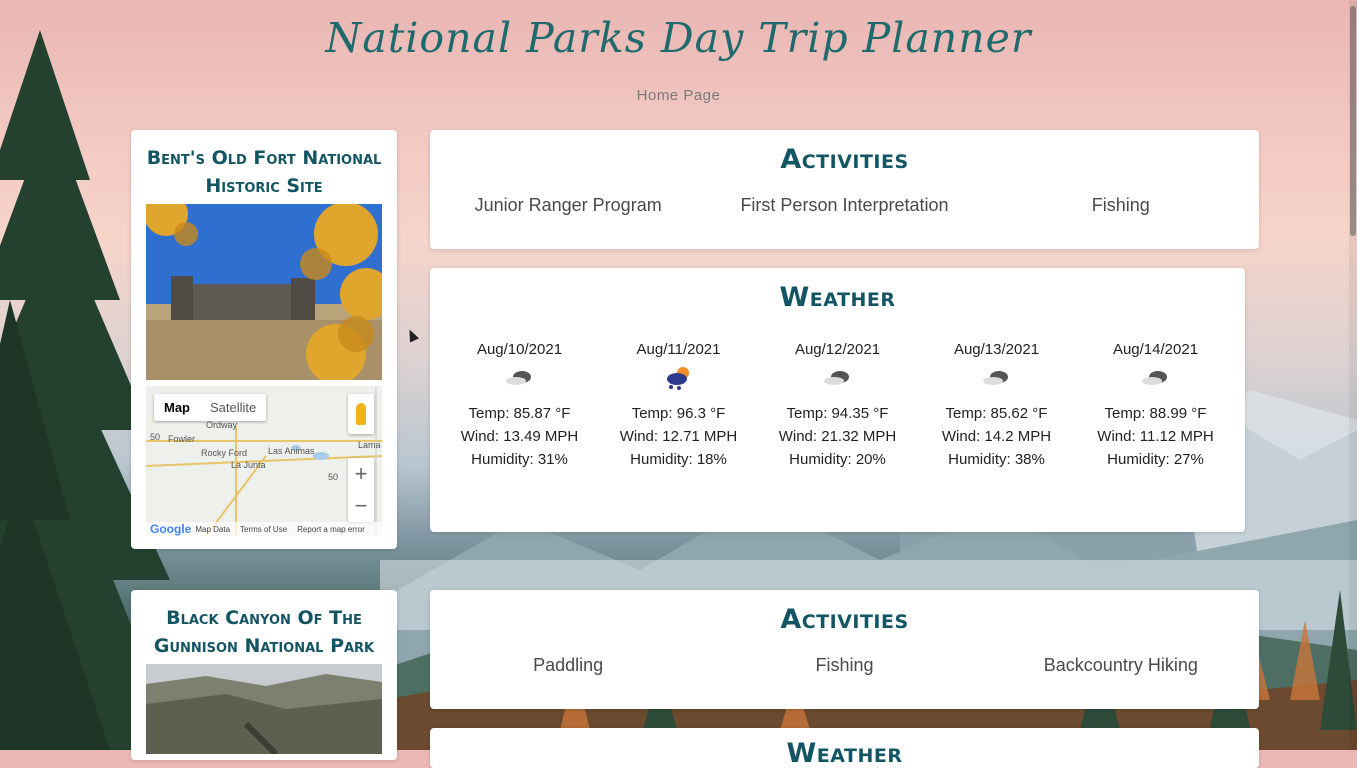  I want to click on activity-item: First Person Interpretation, so click(844, 205).